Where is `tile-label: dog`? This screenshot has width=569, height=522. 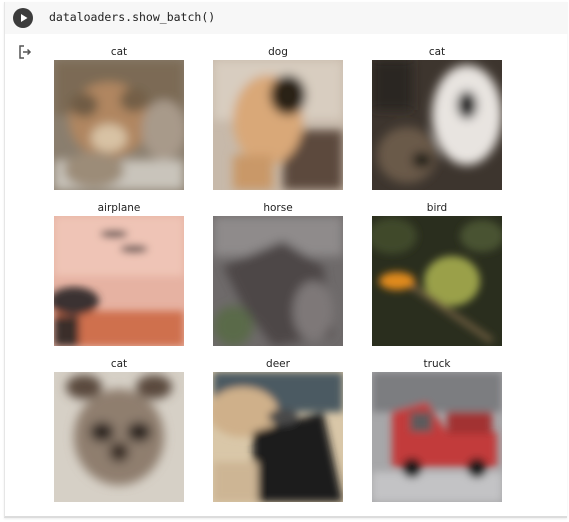 tile-label: dog is located at coordinates (278, 52).